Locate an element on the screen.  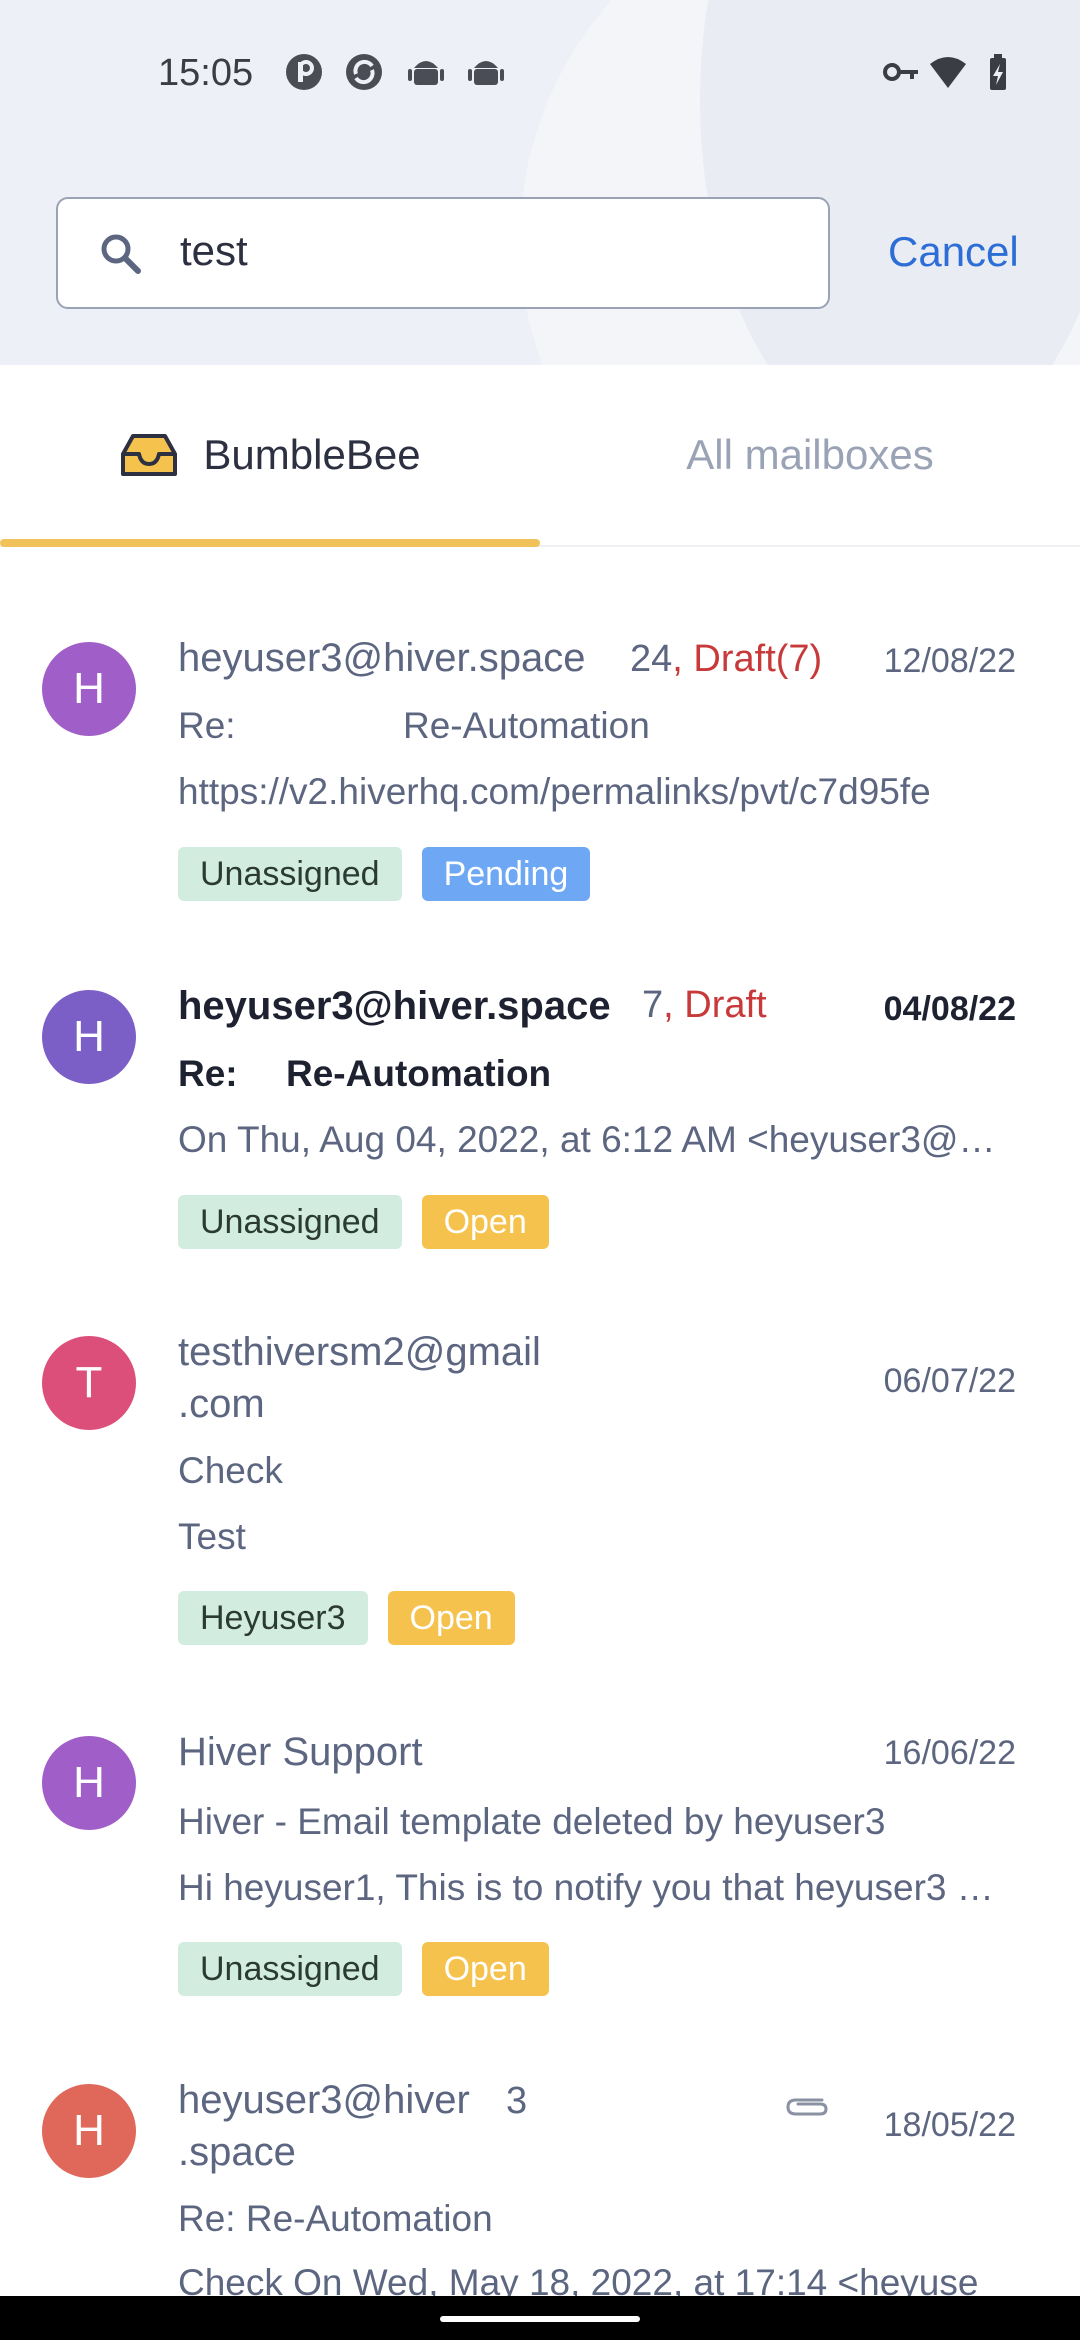
home-gesture-handle is located at coordinates (540, 2319).